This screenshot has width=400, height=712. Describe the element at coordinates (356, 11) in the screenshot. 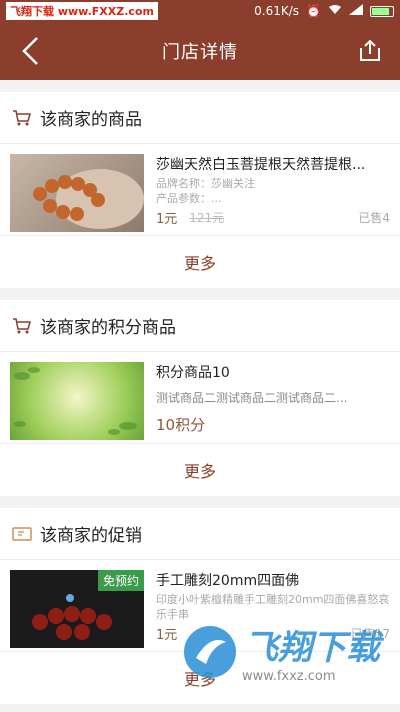

I see `signal-icon` at that location.